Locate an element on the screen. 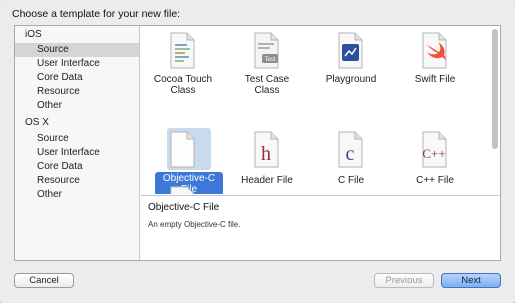 This screenshot has width=515, height=303. template-test-case-class: Test Test Case Class is located at coordinates (267, 65).